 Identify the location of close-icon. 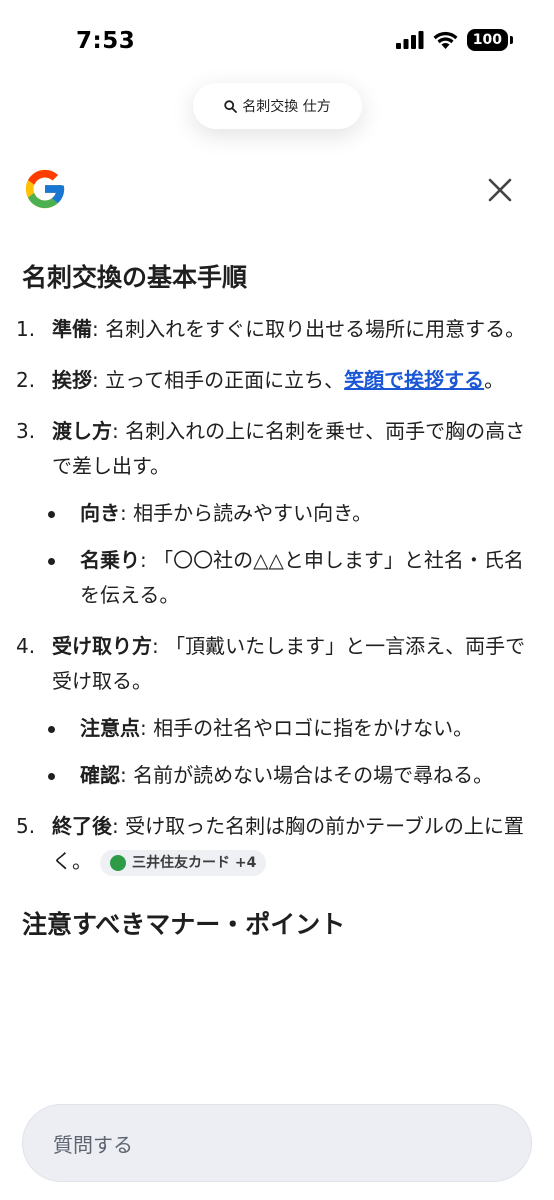
(500, 190).